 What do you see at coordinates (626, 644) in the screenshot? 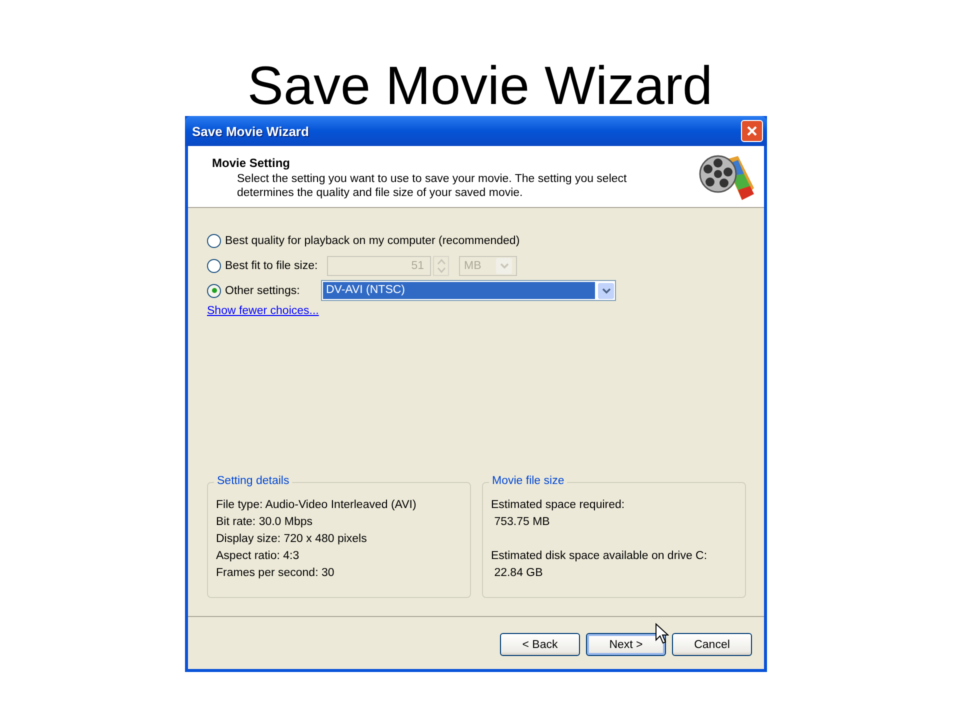
I see `wizard-button: Next >` at bounding box center [626, 644].